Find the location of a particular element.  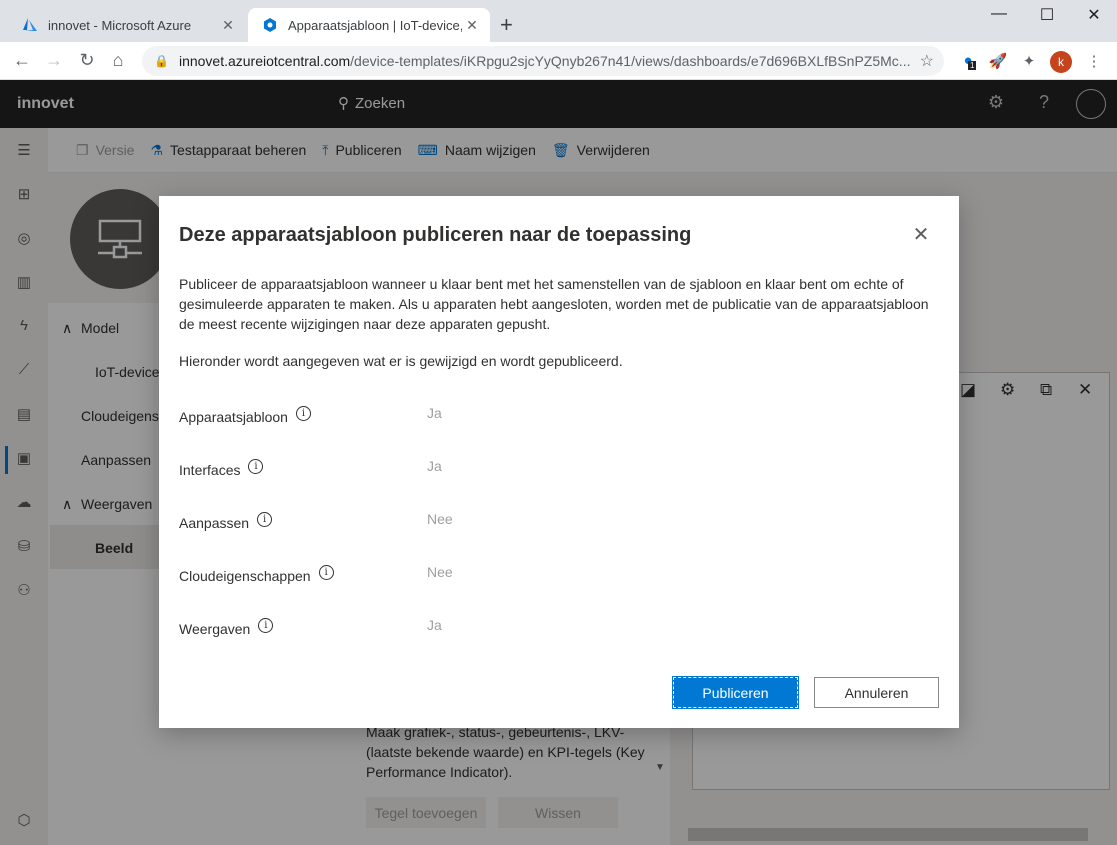

change-row-customize: Aanpassen i Nee is located at coordinates (549, 523).